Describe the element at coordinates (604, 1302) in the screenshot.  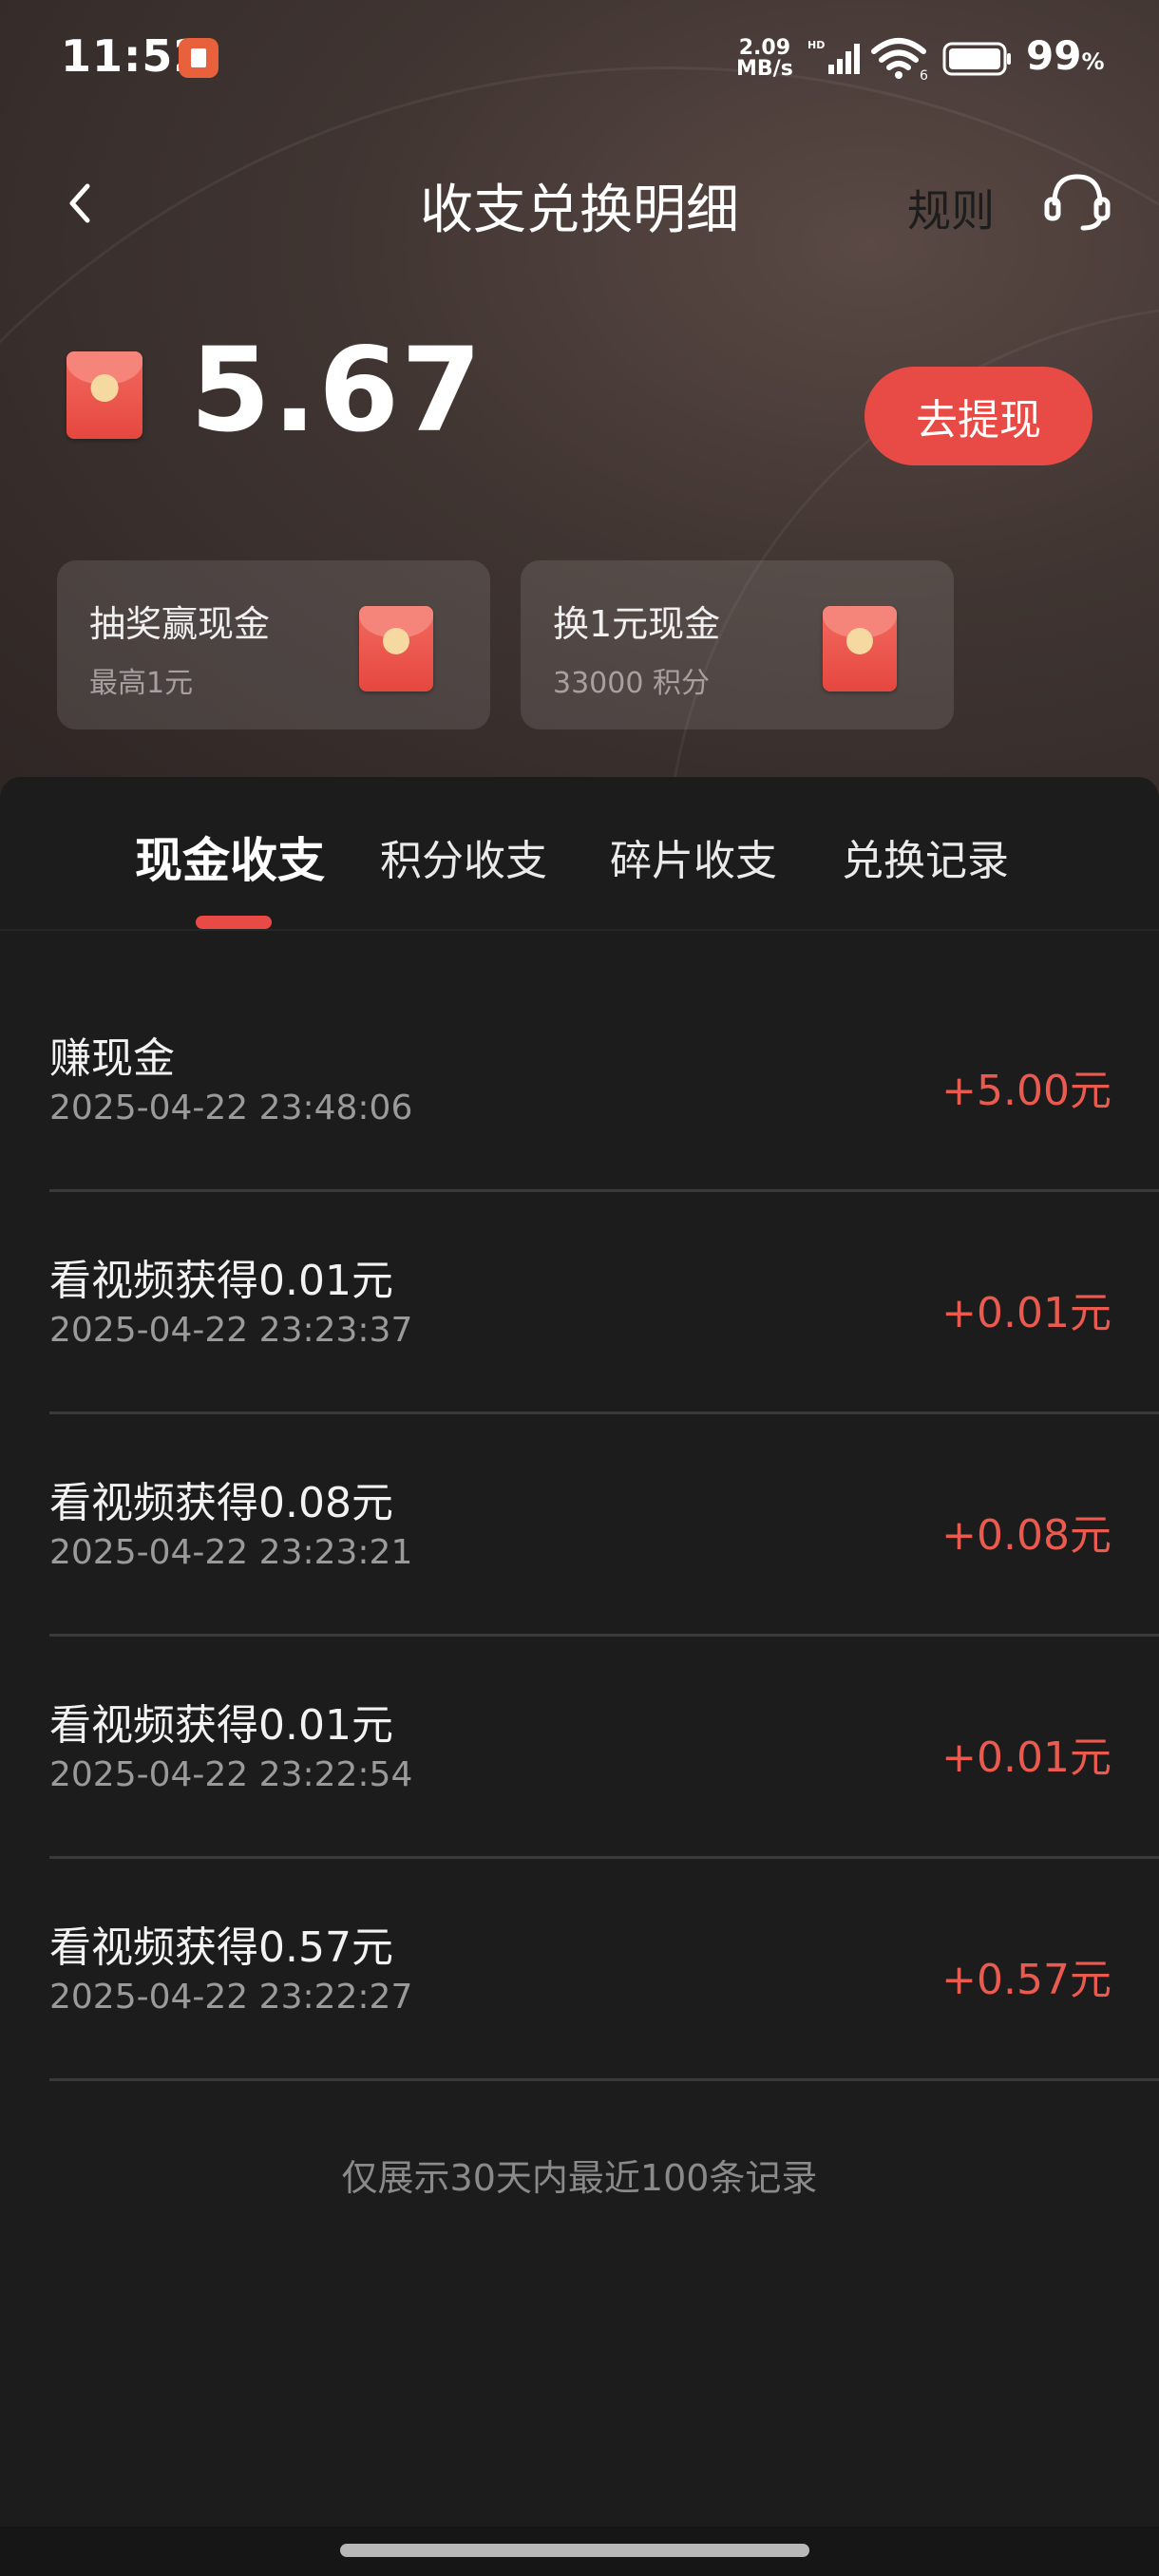
I see `record-row: 看视频获得0.01元 2025-04-22 23:23:37 +0.01元` at that location.